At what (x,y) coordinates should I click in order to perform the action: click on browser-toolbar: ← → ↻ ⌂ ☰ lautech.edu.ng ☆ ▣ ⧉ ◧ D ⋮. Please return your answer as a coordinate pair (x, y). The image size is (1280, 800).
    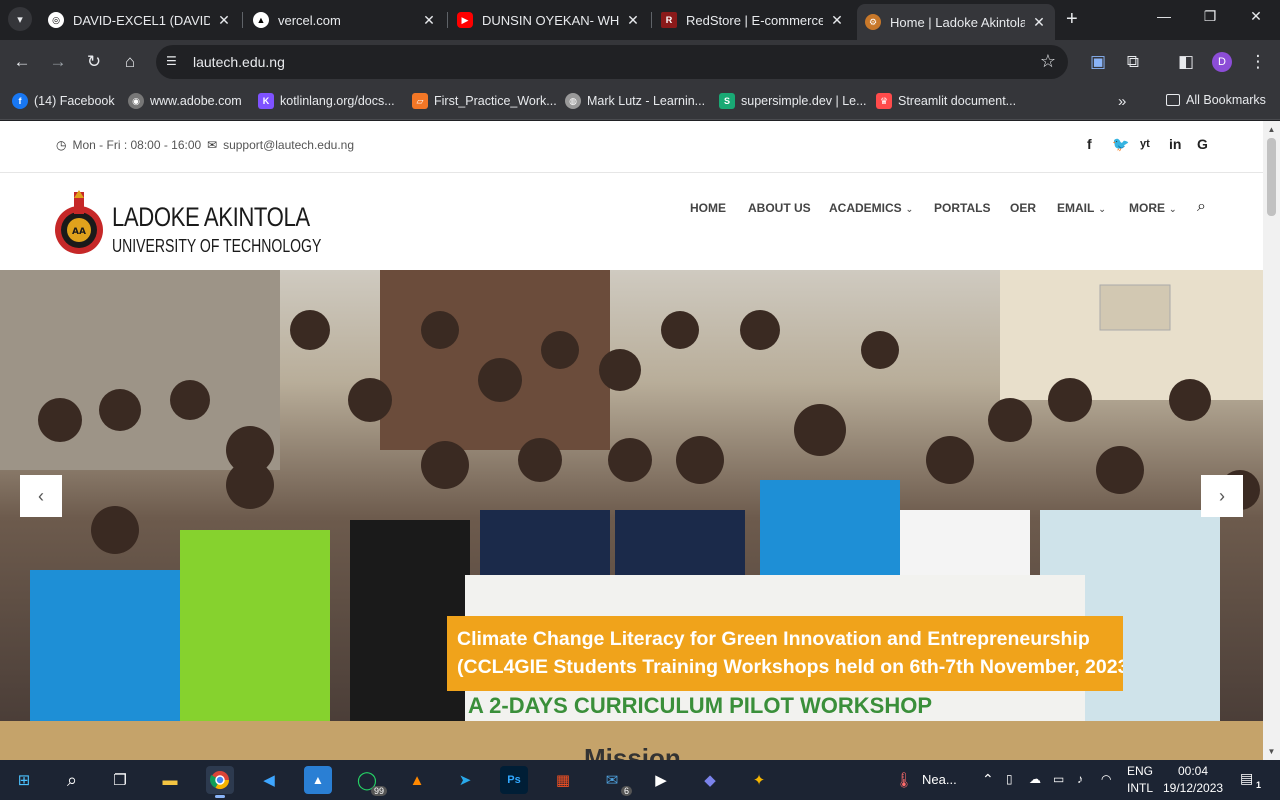
    Looking at the image, I should click on (640, 62).